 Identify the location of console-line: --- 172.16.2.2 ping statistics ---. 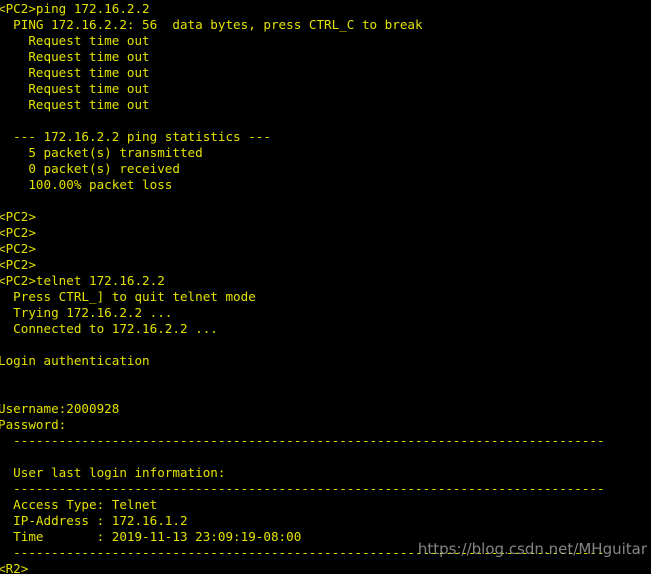
(135, 136).